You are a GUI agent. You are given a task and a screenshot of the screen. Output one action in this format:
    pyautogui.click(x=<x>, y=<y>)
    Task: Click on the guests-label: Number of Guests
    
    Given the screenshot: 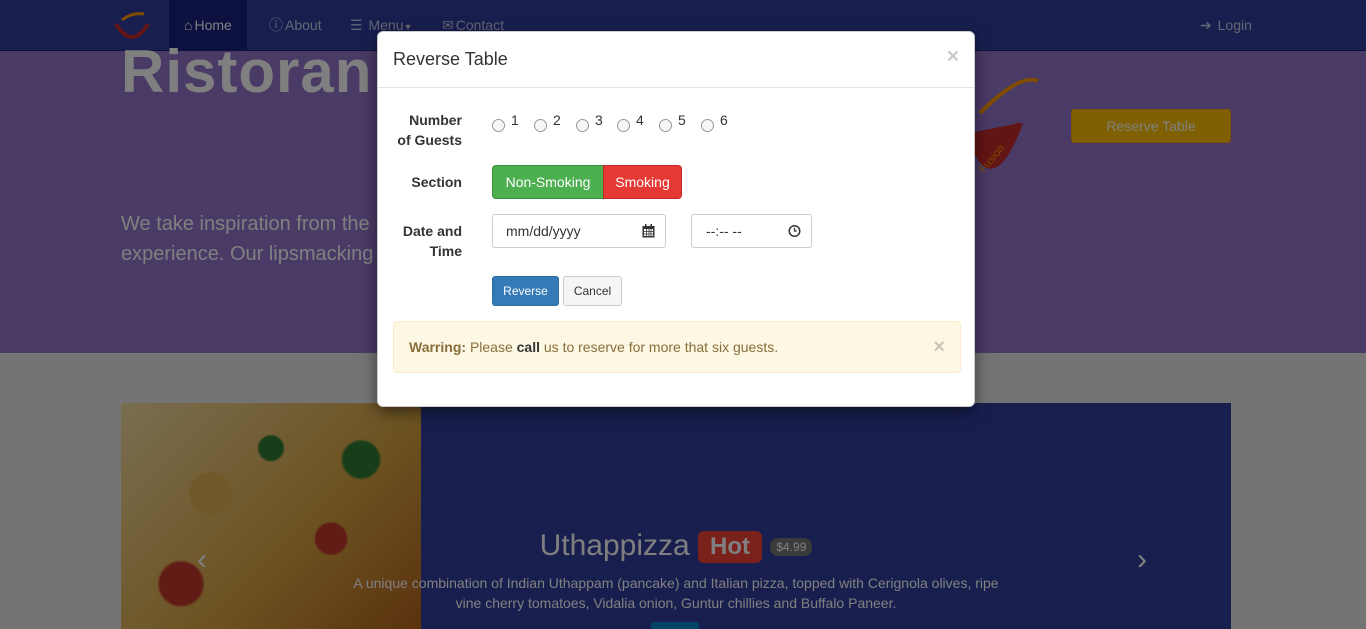 What is the action you would take?
    pyautogui.click(x=420, y=130)
    